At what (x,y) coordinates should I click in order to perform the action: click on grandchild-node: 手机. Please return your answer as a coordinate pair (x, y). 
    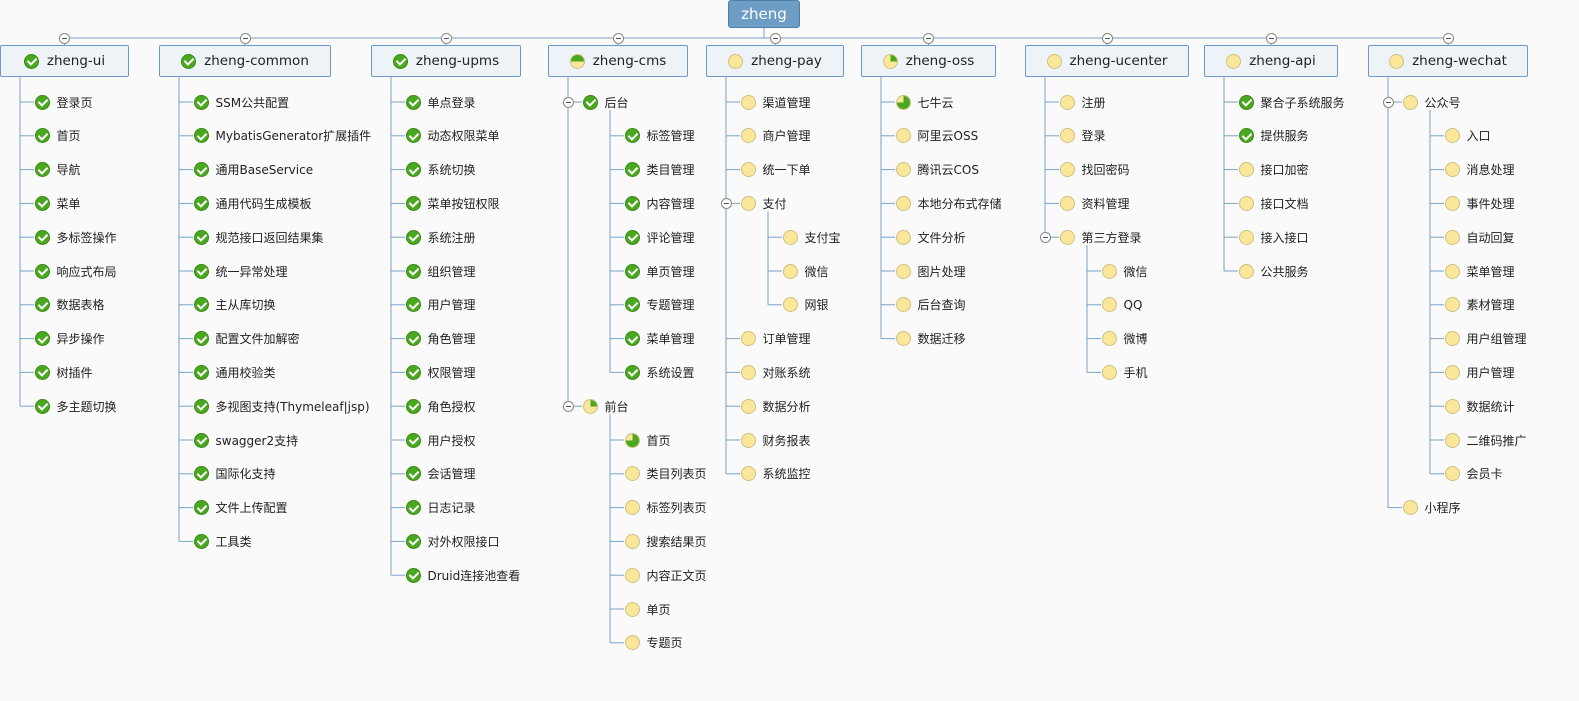
    Looking at the image, I should click on (1124, 372).